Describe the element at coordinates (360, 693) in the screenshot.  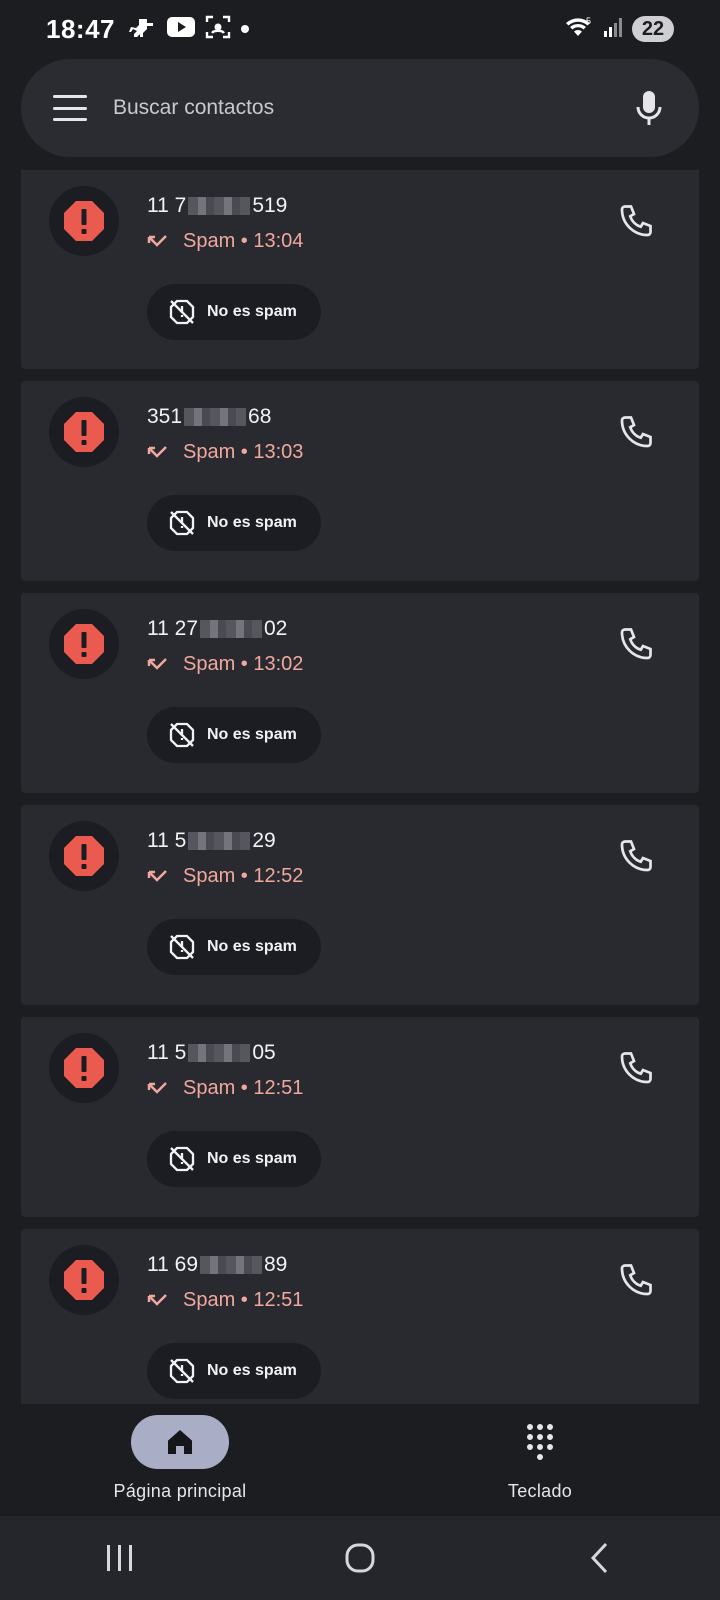
I see `call-card: 11 27 02 Spam • 13:02 No es spam` at that location.